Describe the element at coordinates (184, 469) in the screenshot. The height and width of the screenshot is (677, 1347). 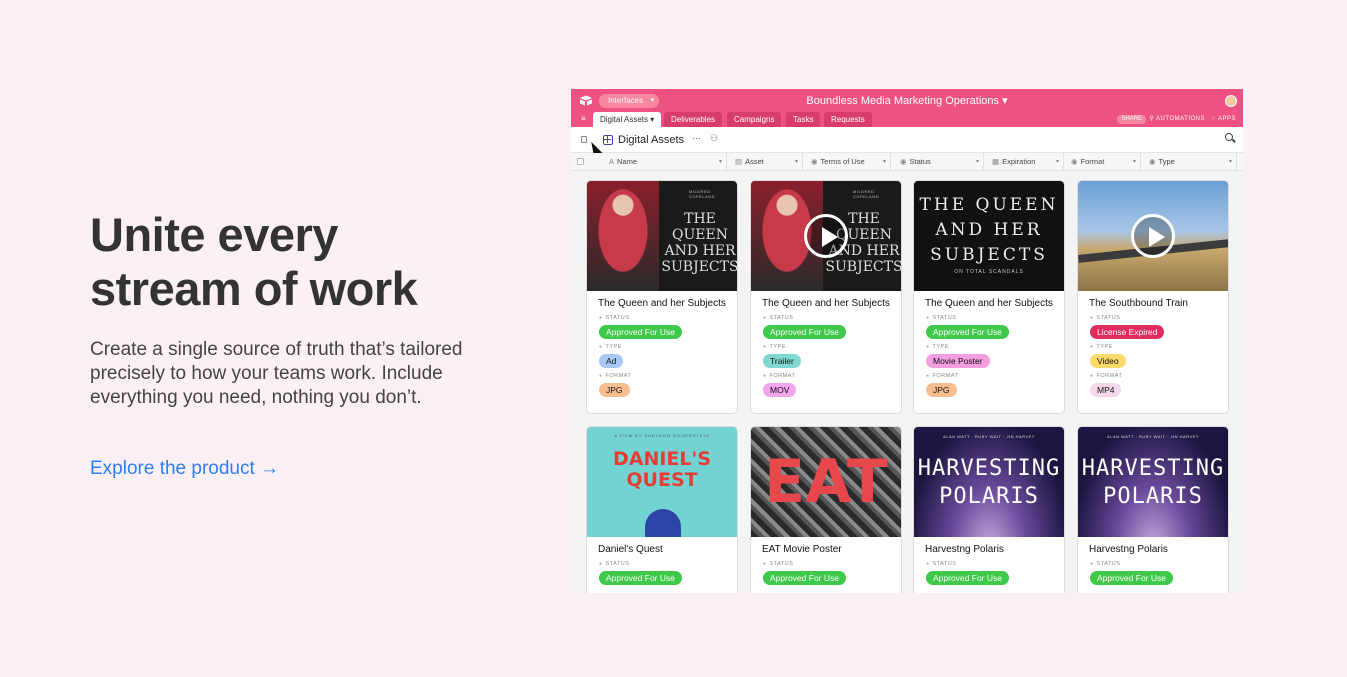
I see `explore-product-link: Explore the product →` at that location.